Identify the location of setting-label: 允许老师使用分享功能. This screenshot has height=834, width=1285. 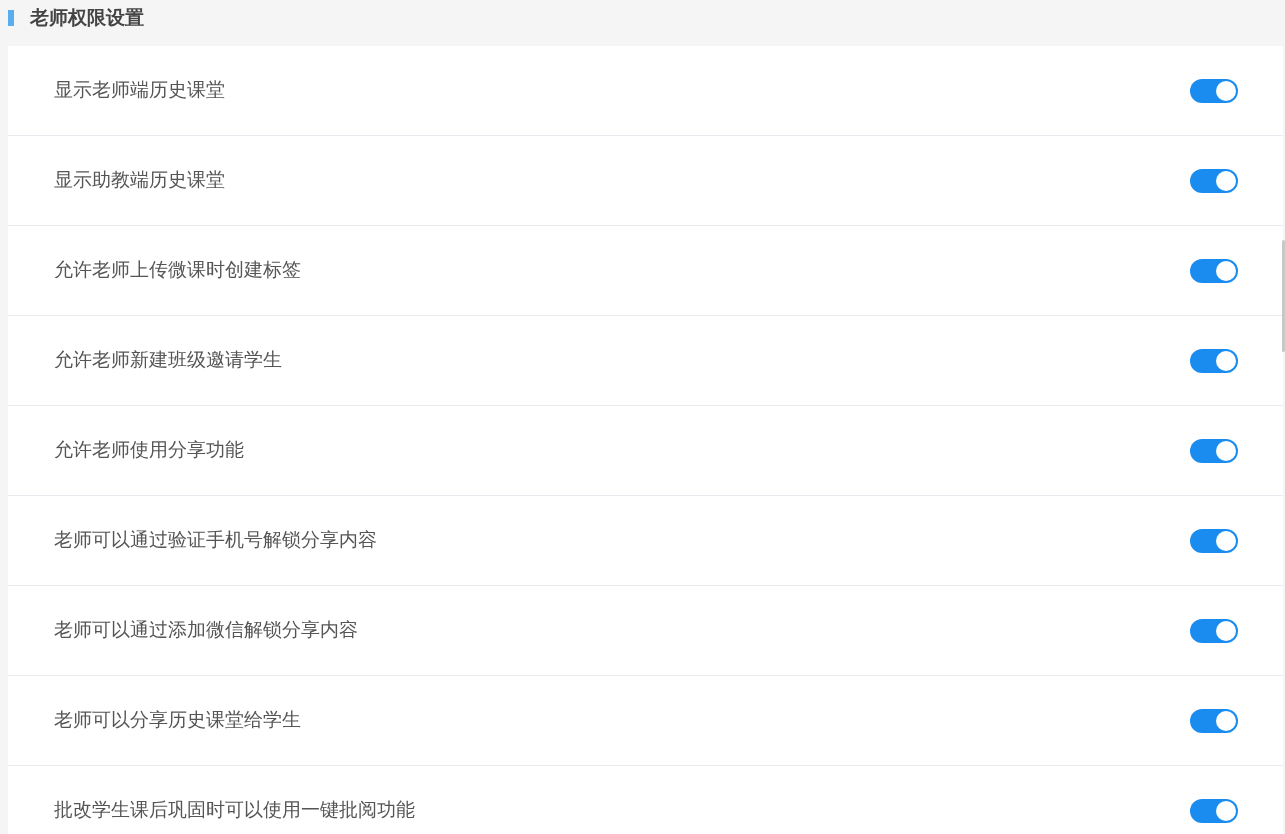
(149, 450).